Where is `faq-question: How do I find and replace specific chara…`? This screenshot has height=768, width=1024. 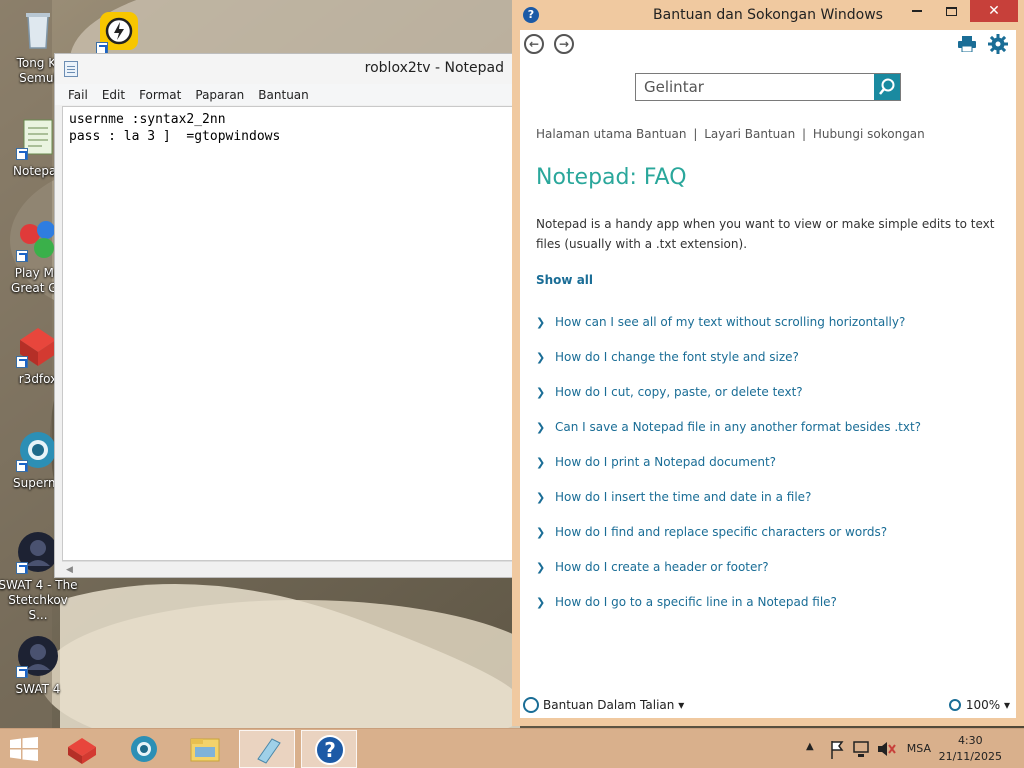 faq-question: How do I find and replace specific chara… is located at coordinates (721, 532).